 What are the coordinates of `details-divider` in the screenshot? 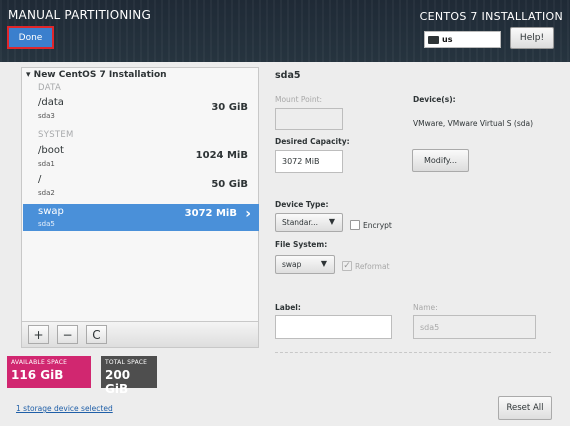 It's located at (413, 352).